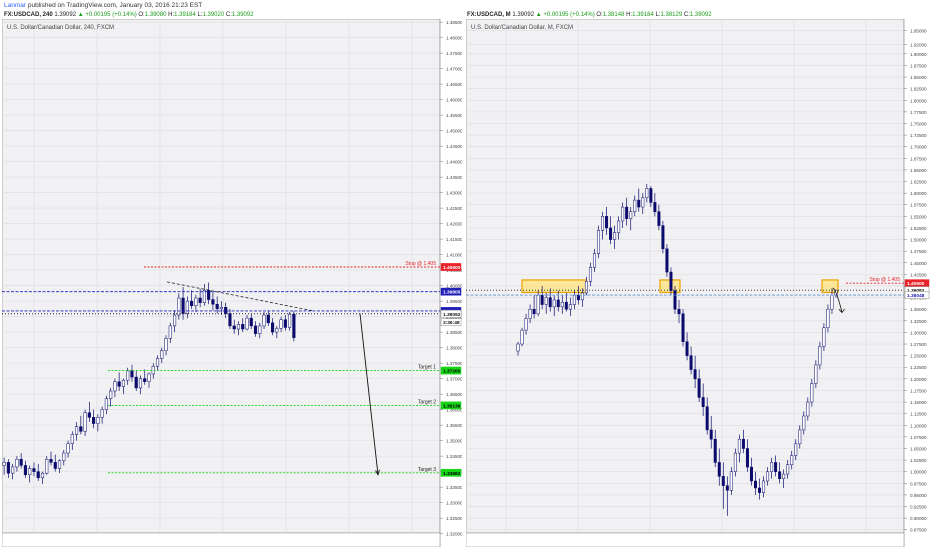  What do you see at coordinates (489, 15) in the screenshot?
I see `right-symbol: FX:USDCAD, M` at bounding box center [489, 15].